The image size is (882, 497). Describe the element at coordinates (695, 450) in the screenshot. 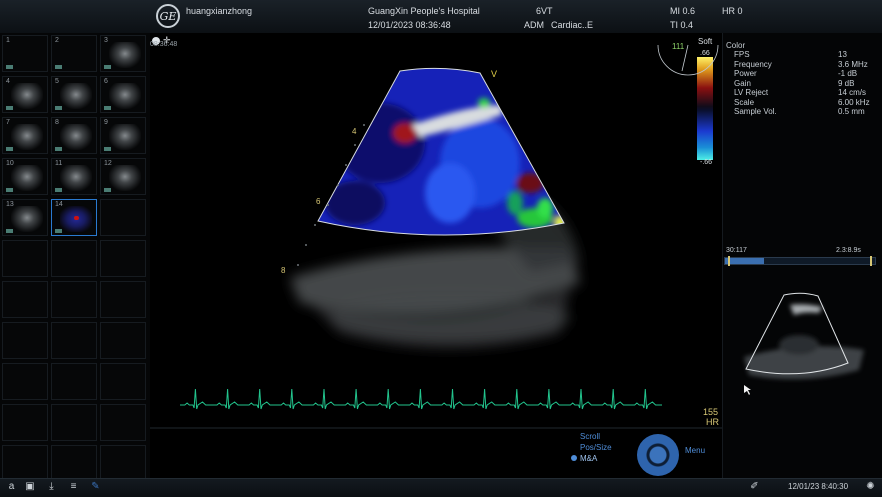

I see `control-menu: Menu` at that location.